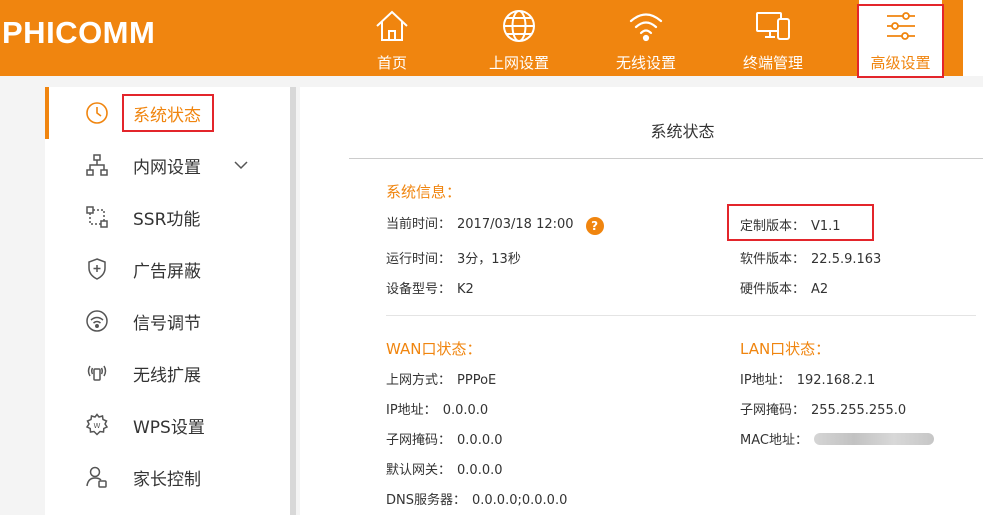 The height and width of the screenshot is (515, 983). Describe the element at coordinates (773, 289) in the screenshot. I see `hardware-version-label: 硬件版本：` at that location.